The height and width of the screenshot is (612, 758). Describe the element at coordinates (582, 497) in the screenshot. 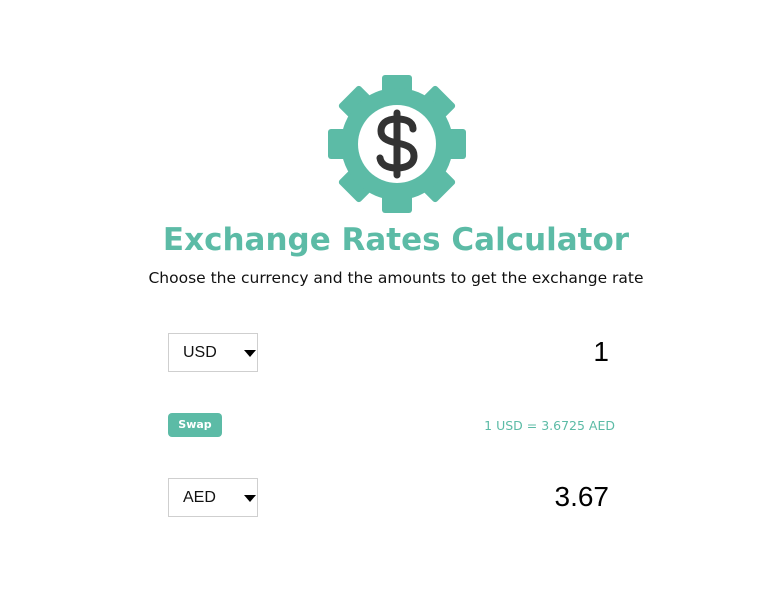

I see `amount-two-input: 3.67` at that location.